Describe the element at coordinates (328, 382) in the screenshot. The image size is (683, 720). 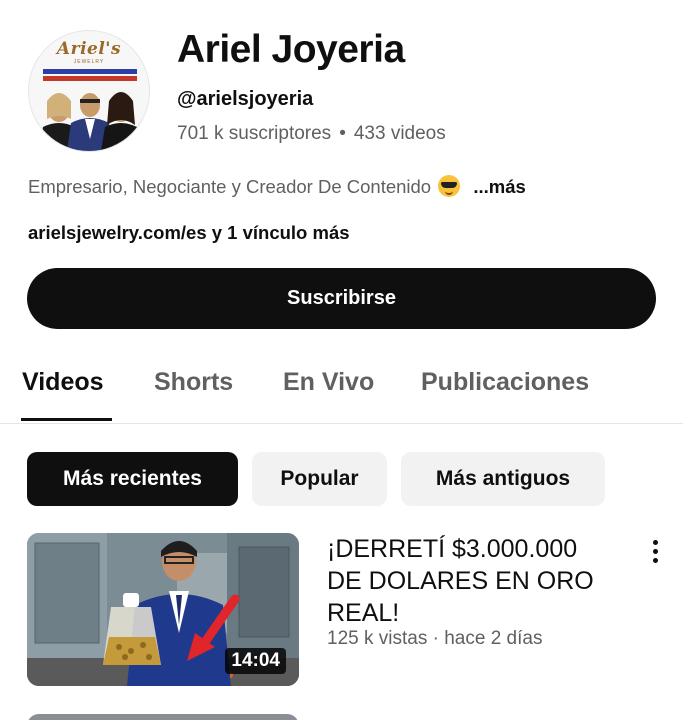
I see `tab-live: En Vivo` at that location.